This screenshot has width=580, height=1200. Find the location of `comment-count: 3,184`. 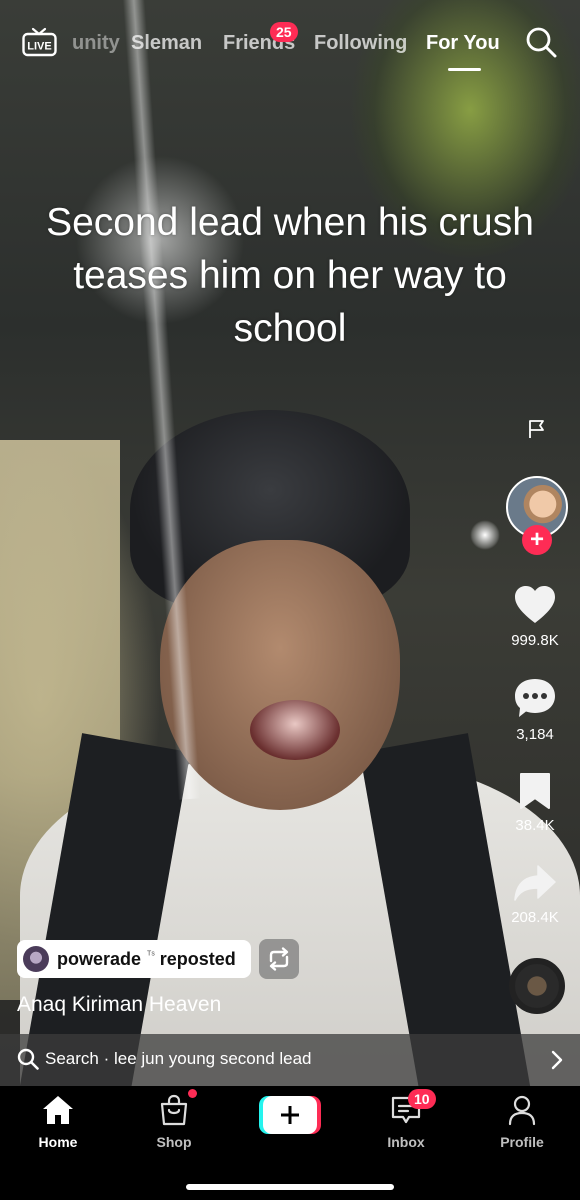

comment-count: 3,184 is located at coordinates (535, 734).